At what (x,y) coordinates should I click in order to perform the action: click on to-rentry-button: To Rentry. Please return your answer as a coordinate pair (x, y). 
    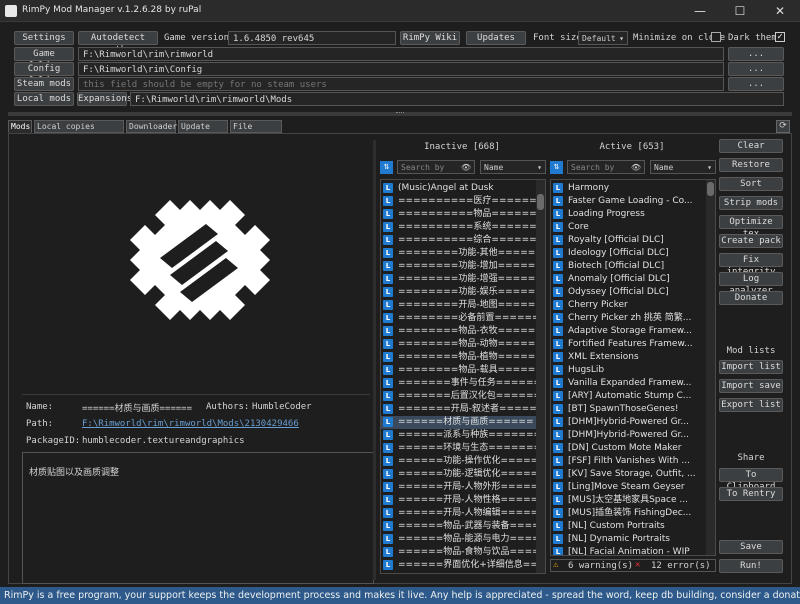
    Looking at the image, I should click on (751, 494).